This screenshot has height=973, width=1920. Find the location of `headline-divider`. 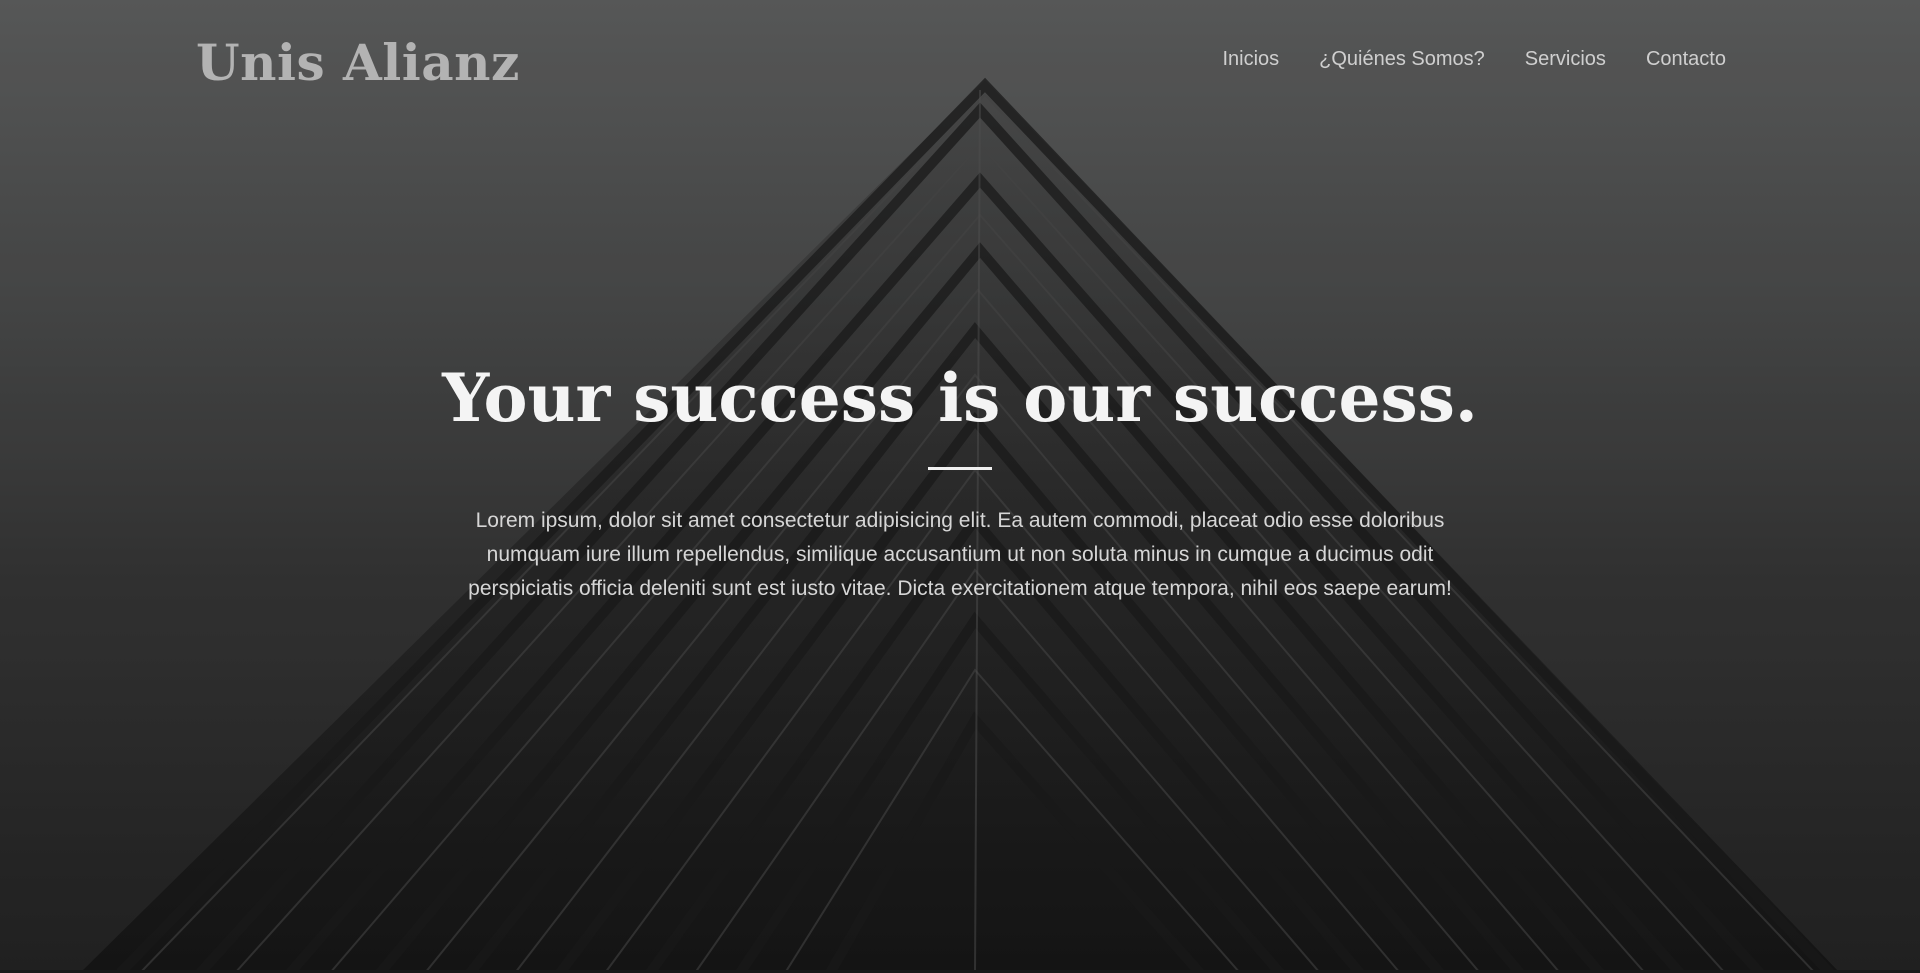

headline-divider is located at coordinates (960, 468).